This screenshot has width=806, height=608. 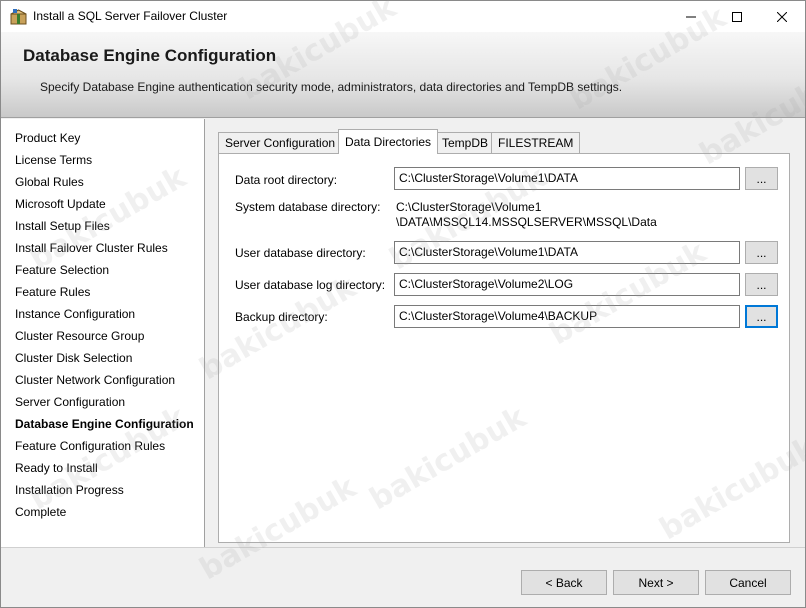 What do you see at coordinates (567, 284) in the screenshot?
I see `user-database-log-directory-input: C:\ClusterStorage\Volume2\LOG` at bounding box center [567, 284].